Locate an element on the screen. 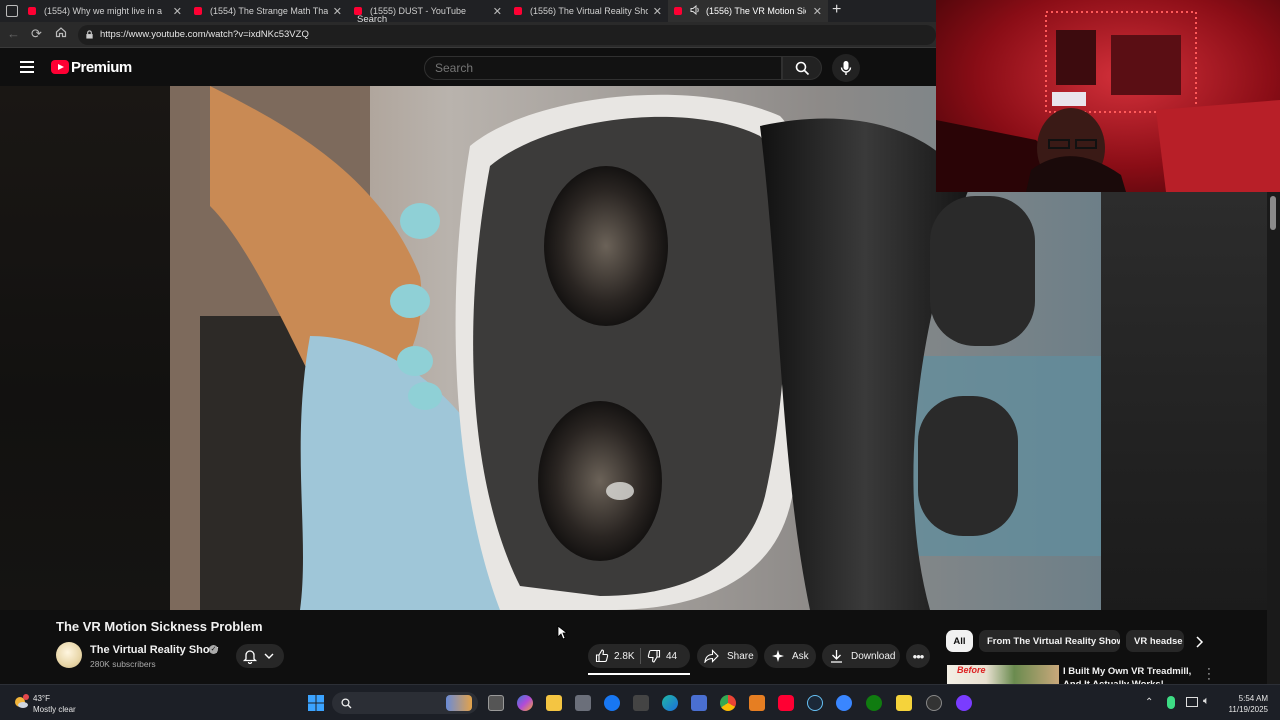  tab-actions-icon is located at coordinates (12, 11).